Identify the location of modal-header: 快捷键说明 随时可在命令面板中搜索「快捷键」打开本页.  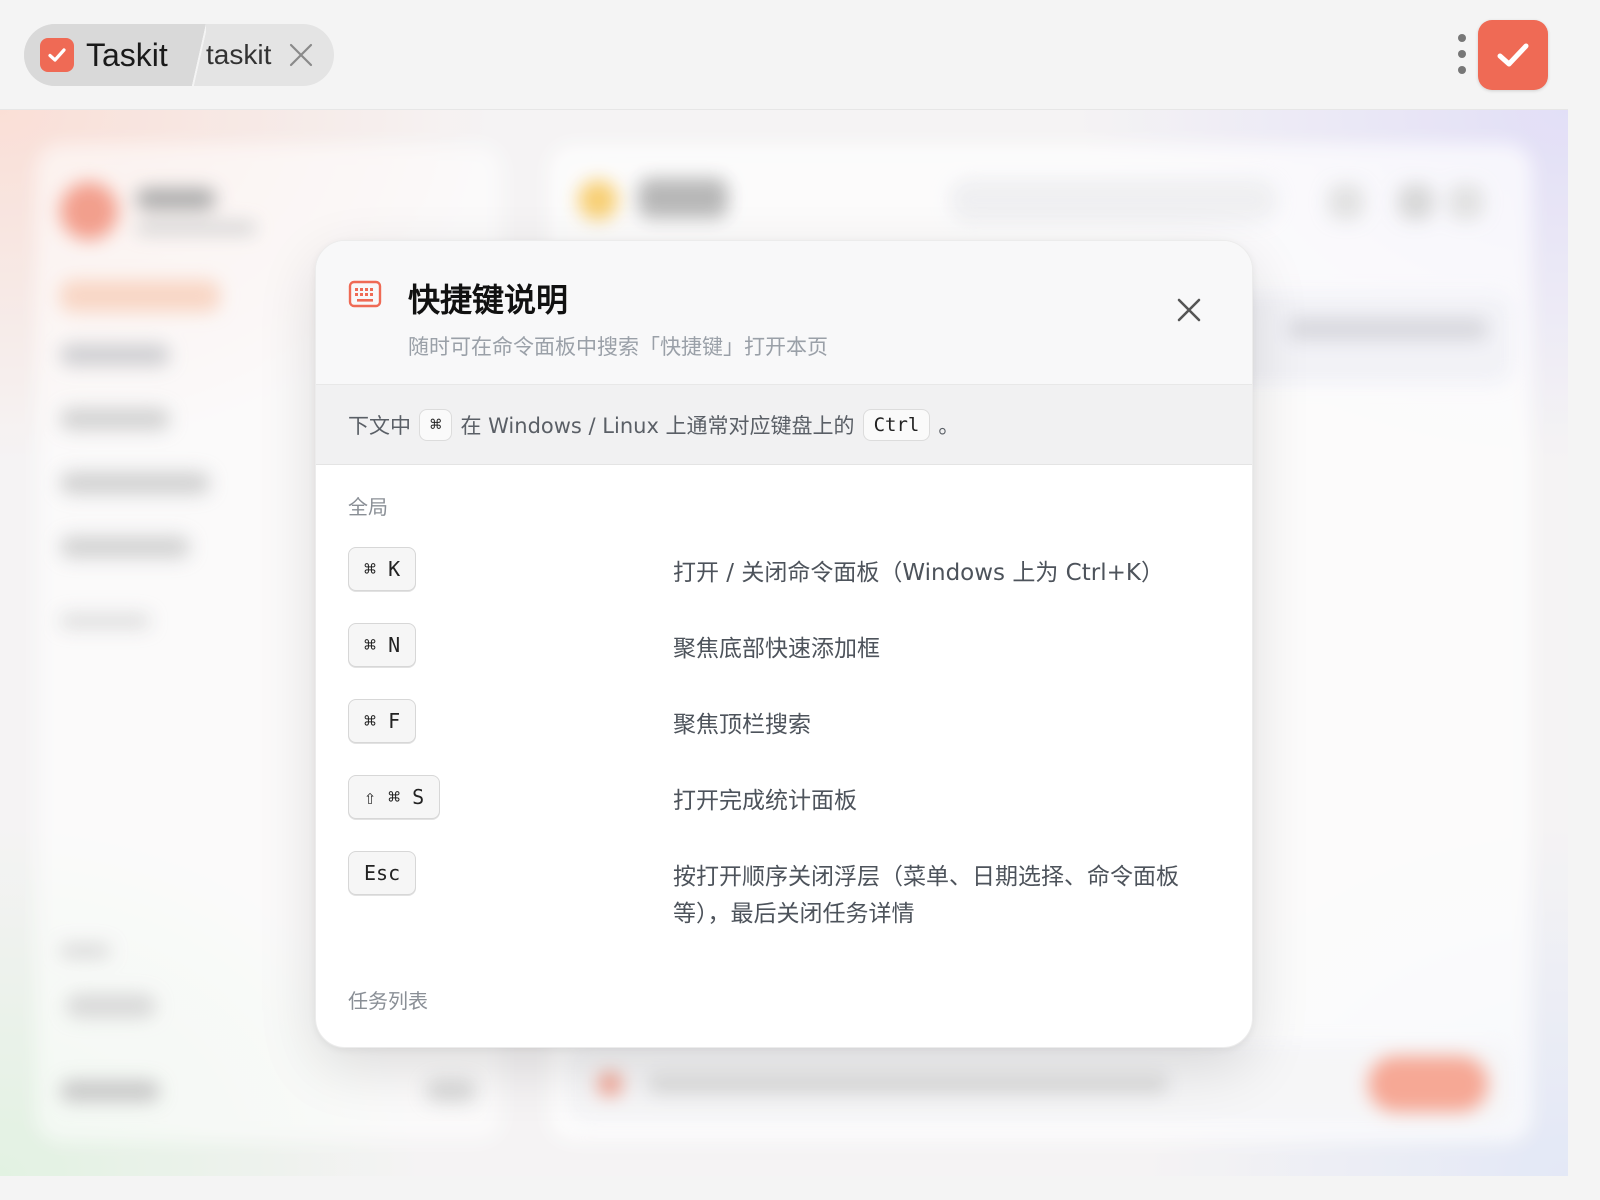
(784, 313).